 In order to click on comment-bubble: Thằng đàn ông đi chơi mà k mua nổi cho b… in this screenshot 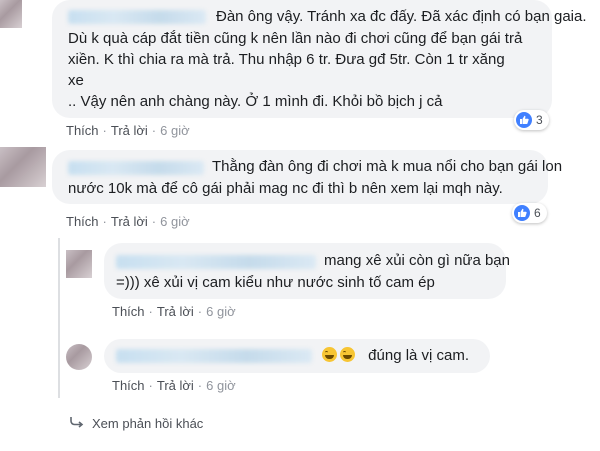, I will do `click(307, 177)`.